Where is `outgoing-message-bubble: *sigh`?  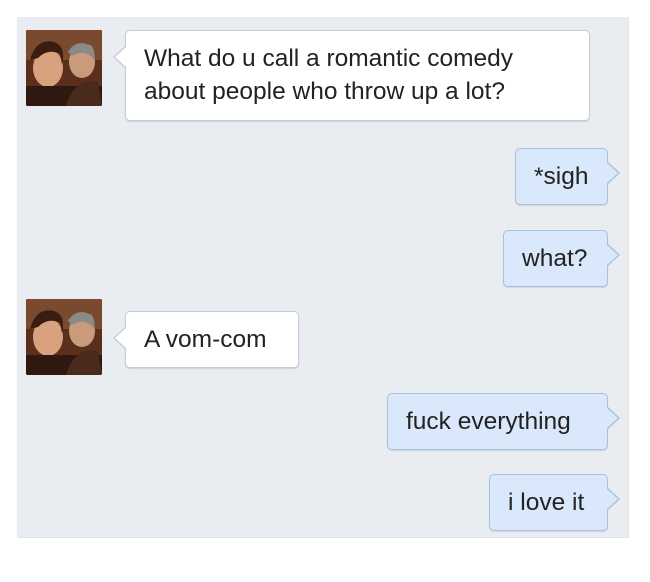 outgoing-message-bubble: *sigh is located at coordinates (567, 176).